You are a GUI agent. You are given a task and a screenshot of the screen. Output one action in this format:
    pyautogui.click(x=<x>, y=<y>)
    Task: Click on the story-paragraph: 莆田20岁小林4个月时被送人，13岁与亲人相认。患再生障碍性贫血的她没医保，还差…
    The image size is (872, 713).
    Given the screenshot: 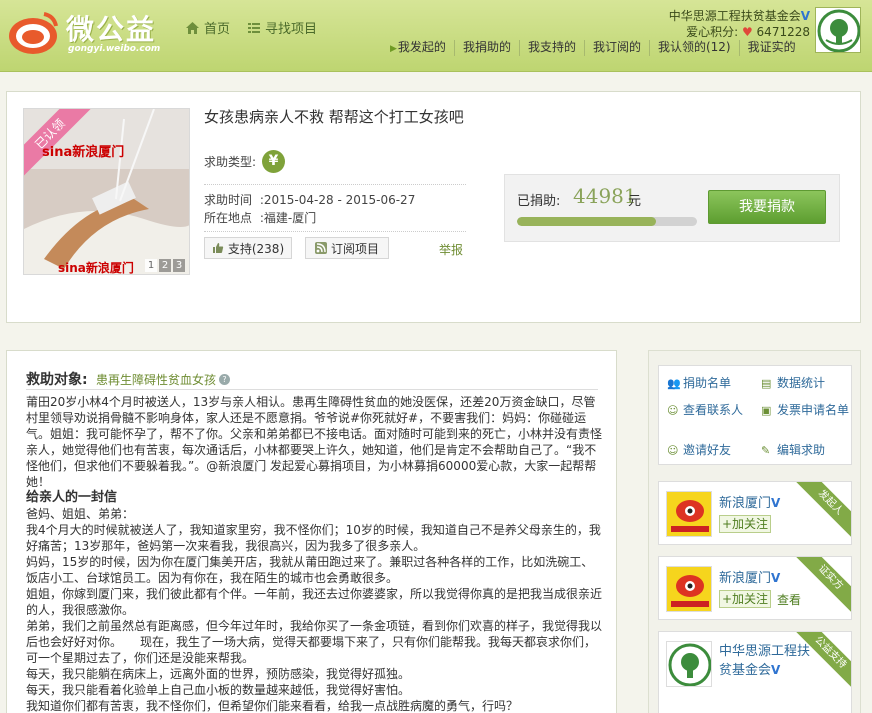 What is the action you would take?
    pyautogui.click(x=314, y=442)
    